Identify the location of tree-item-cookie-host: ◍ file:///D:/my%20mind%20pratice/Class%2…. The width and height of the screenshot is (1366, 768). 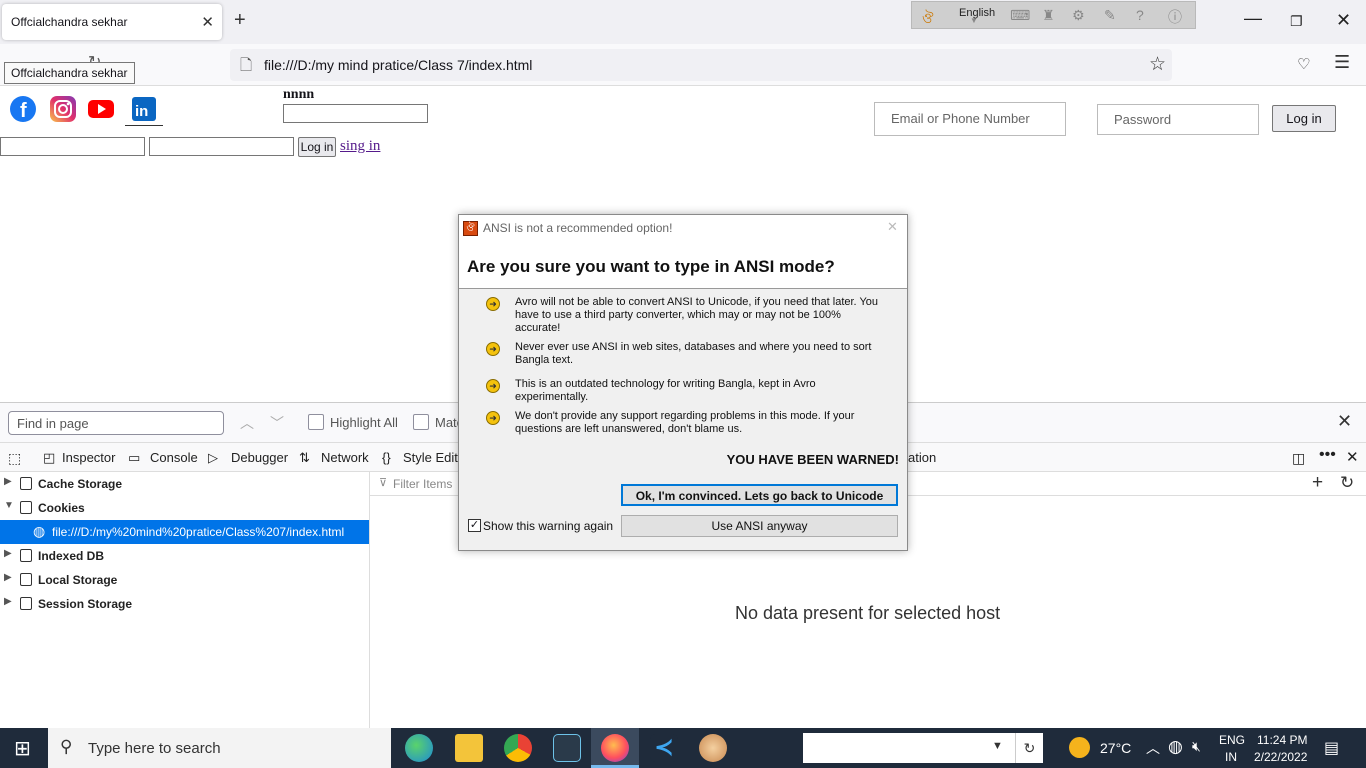
(184, 532).